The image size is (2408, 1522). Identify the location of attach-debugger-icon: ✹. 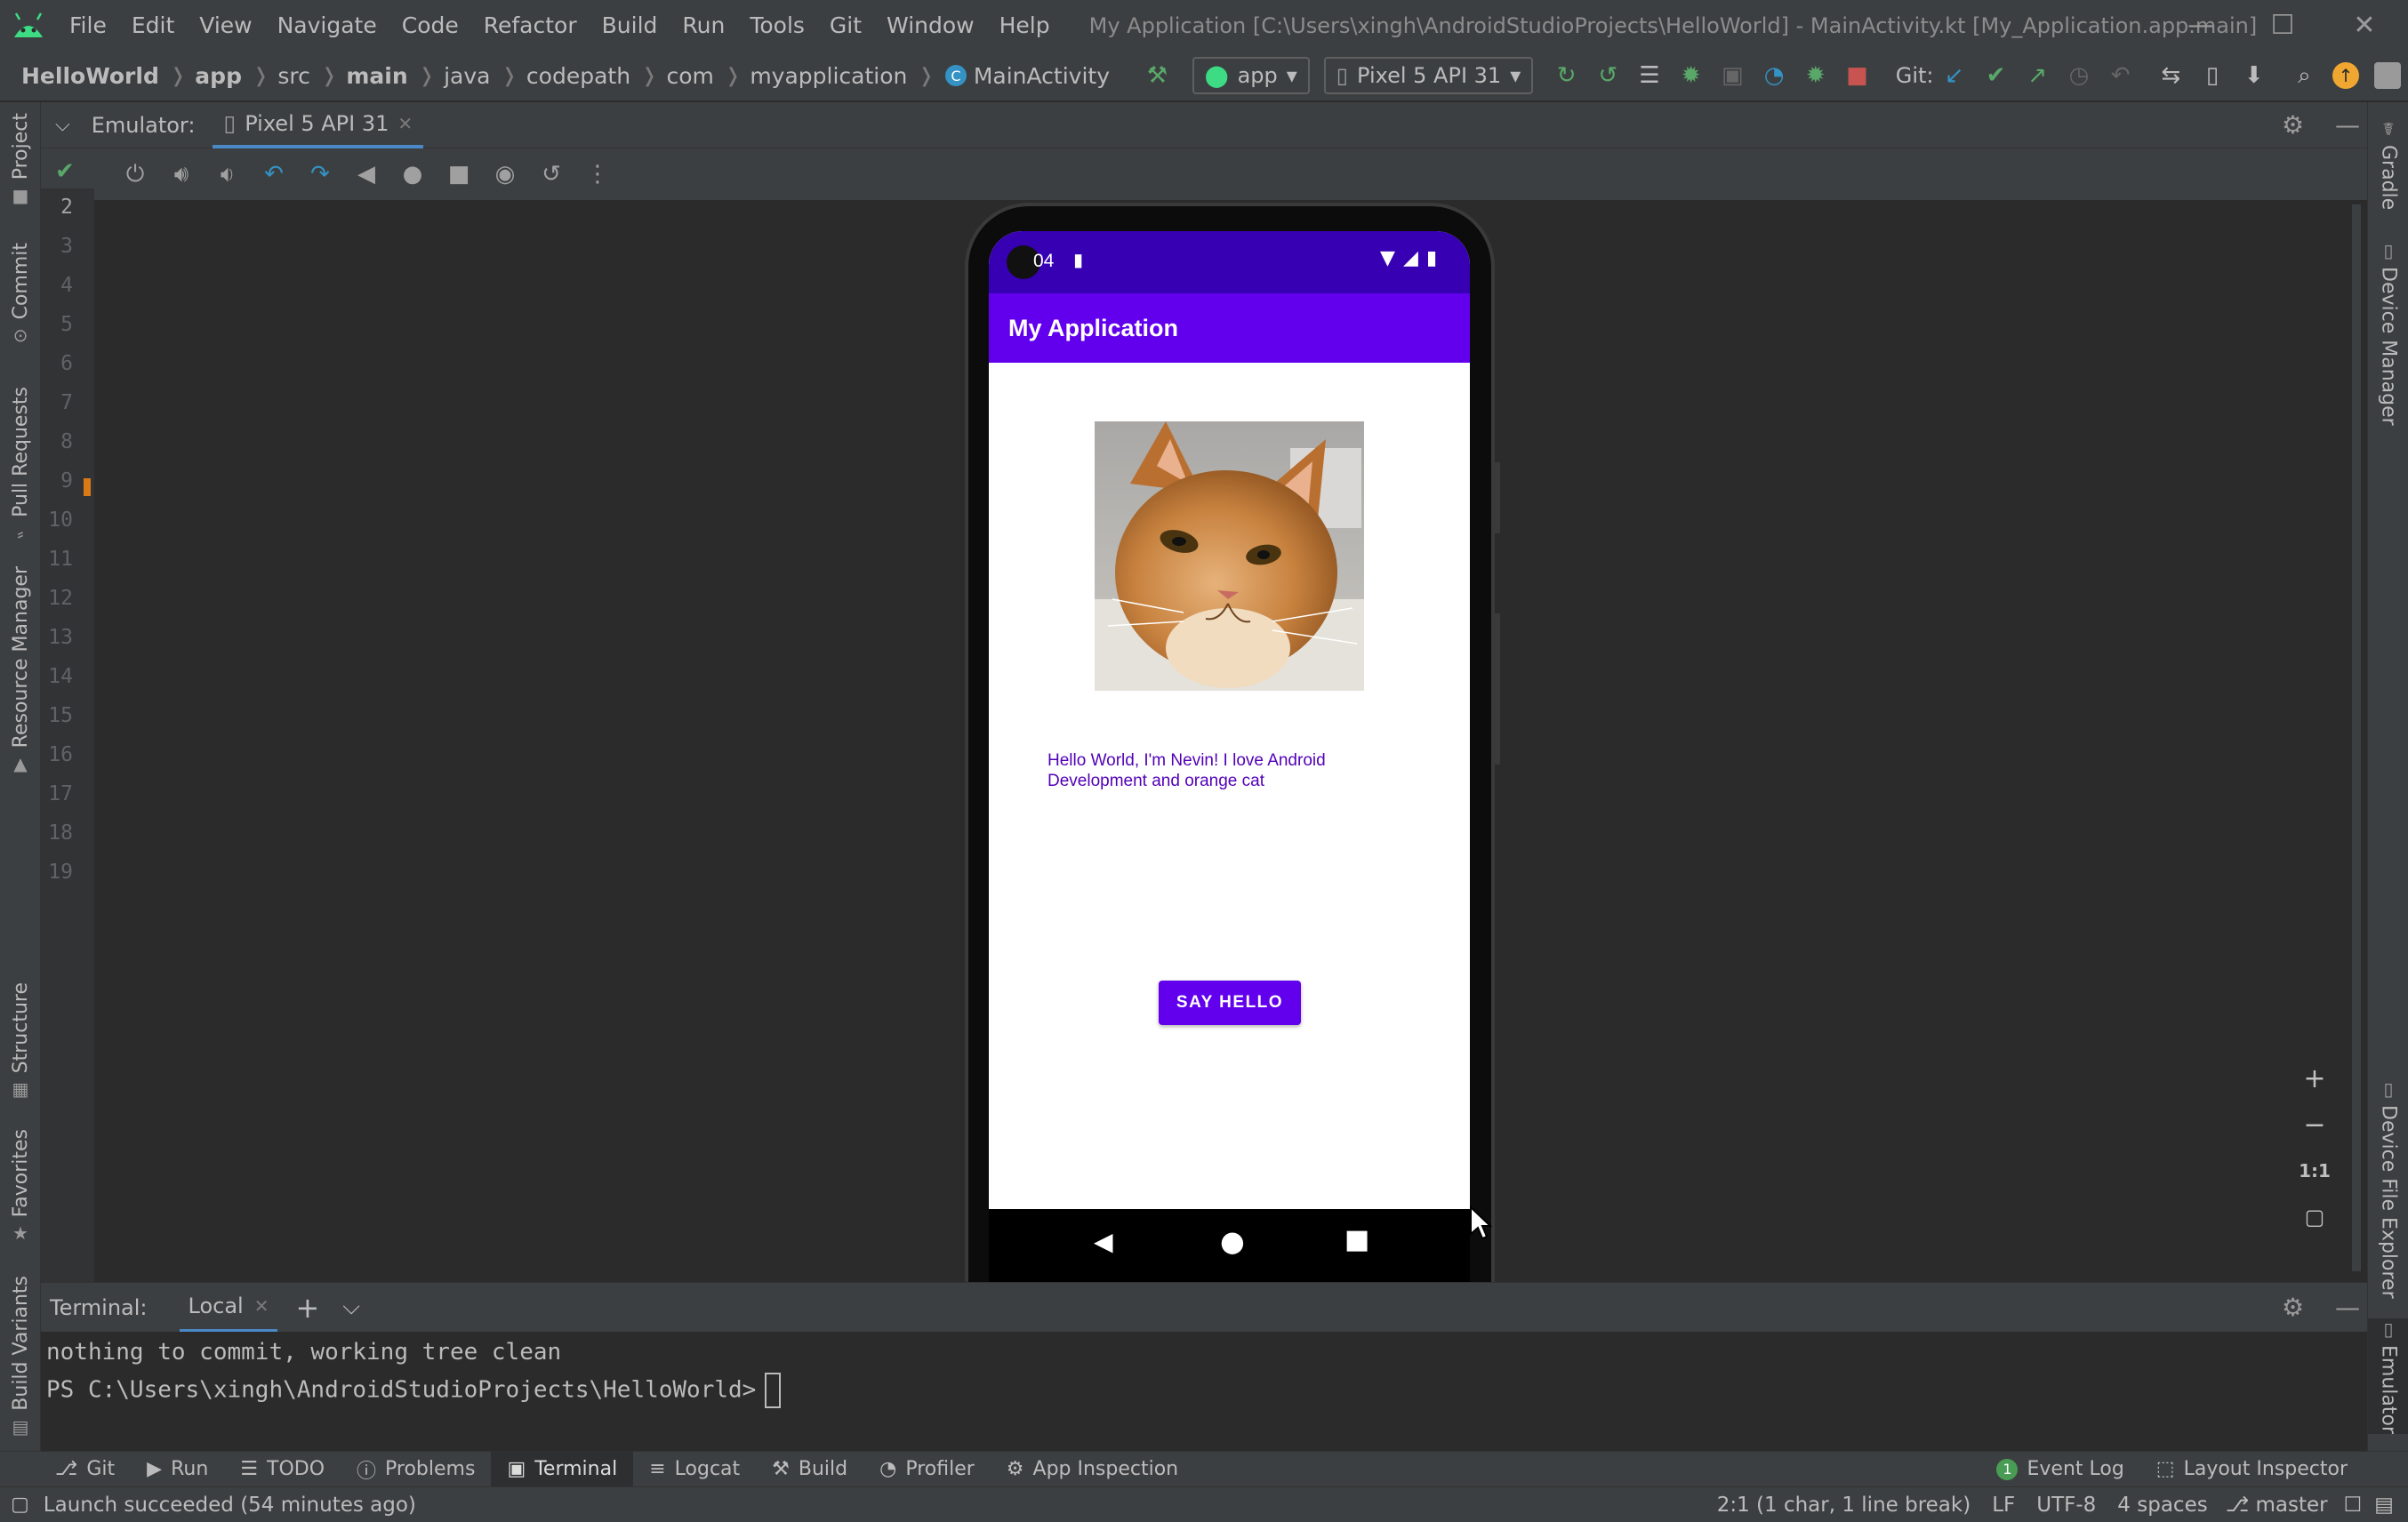
(1815, 75).